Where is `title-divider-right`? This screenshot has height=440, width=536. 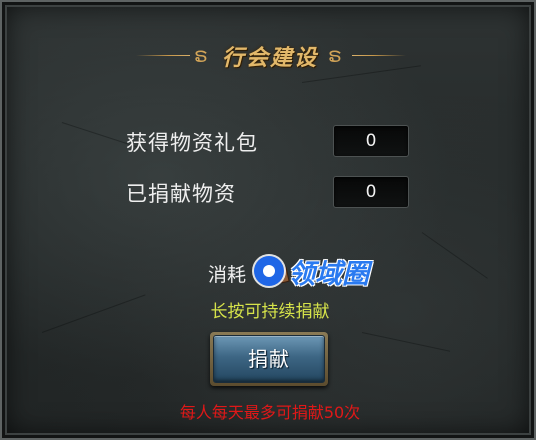
title-divider-right is located at coordinates (379, 55).